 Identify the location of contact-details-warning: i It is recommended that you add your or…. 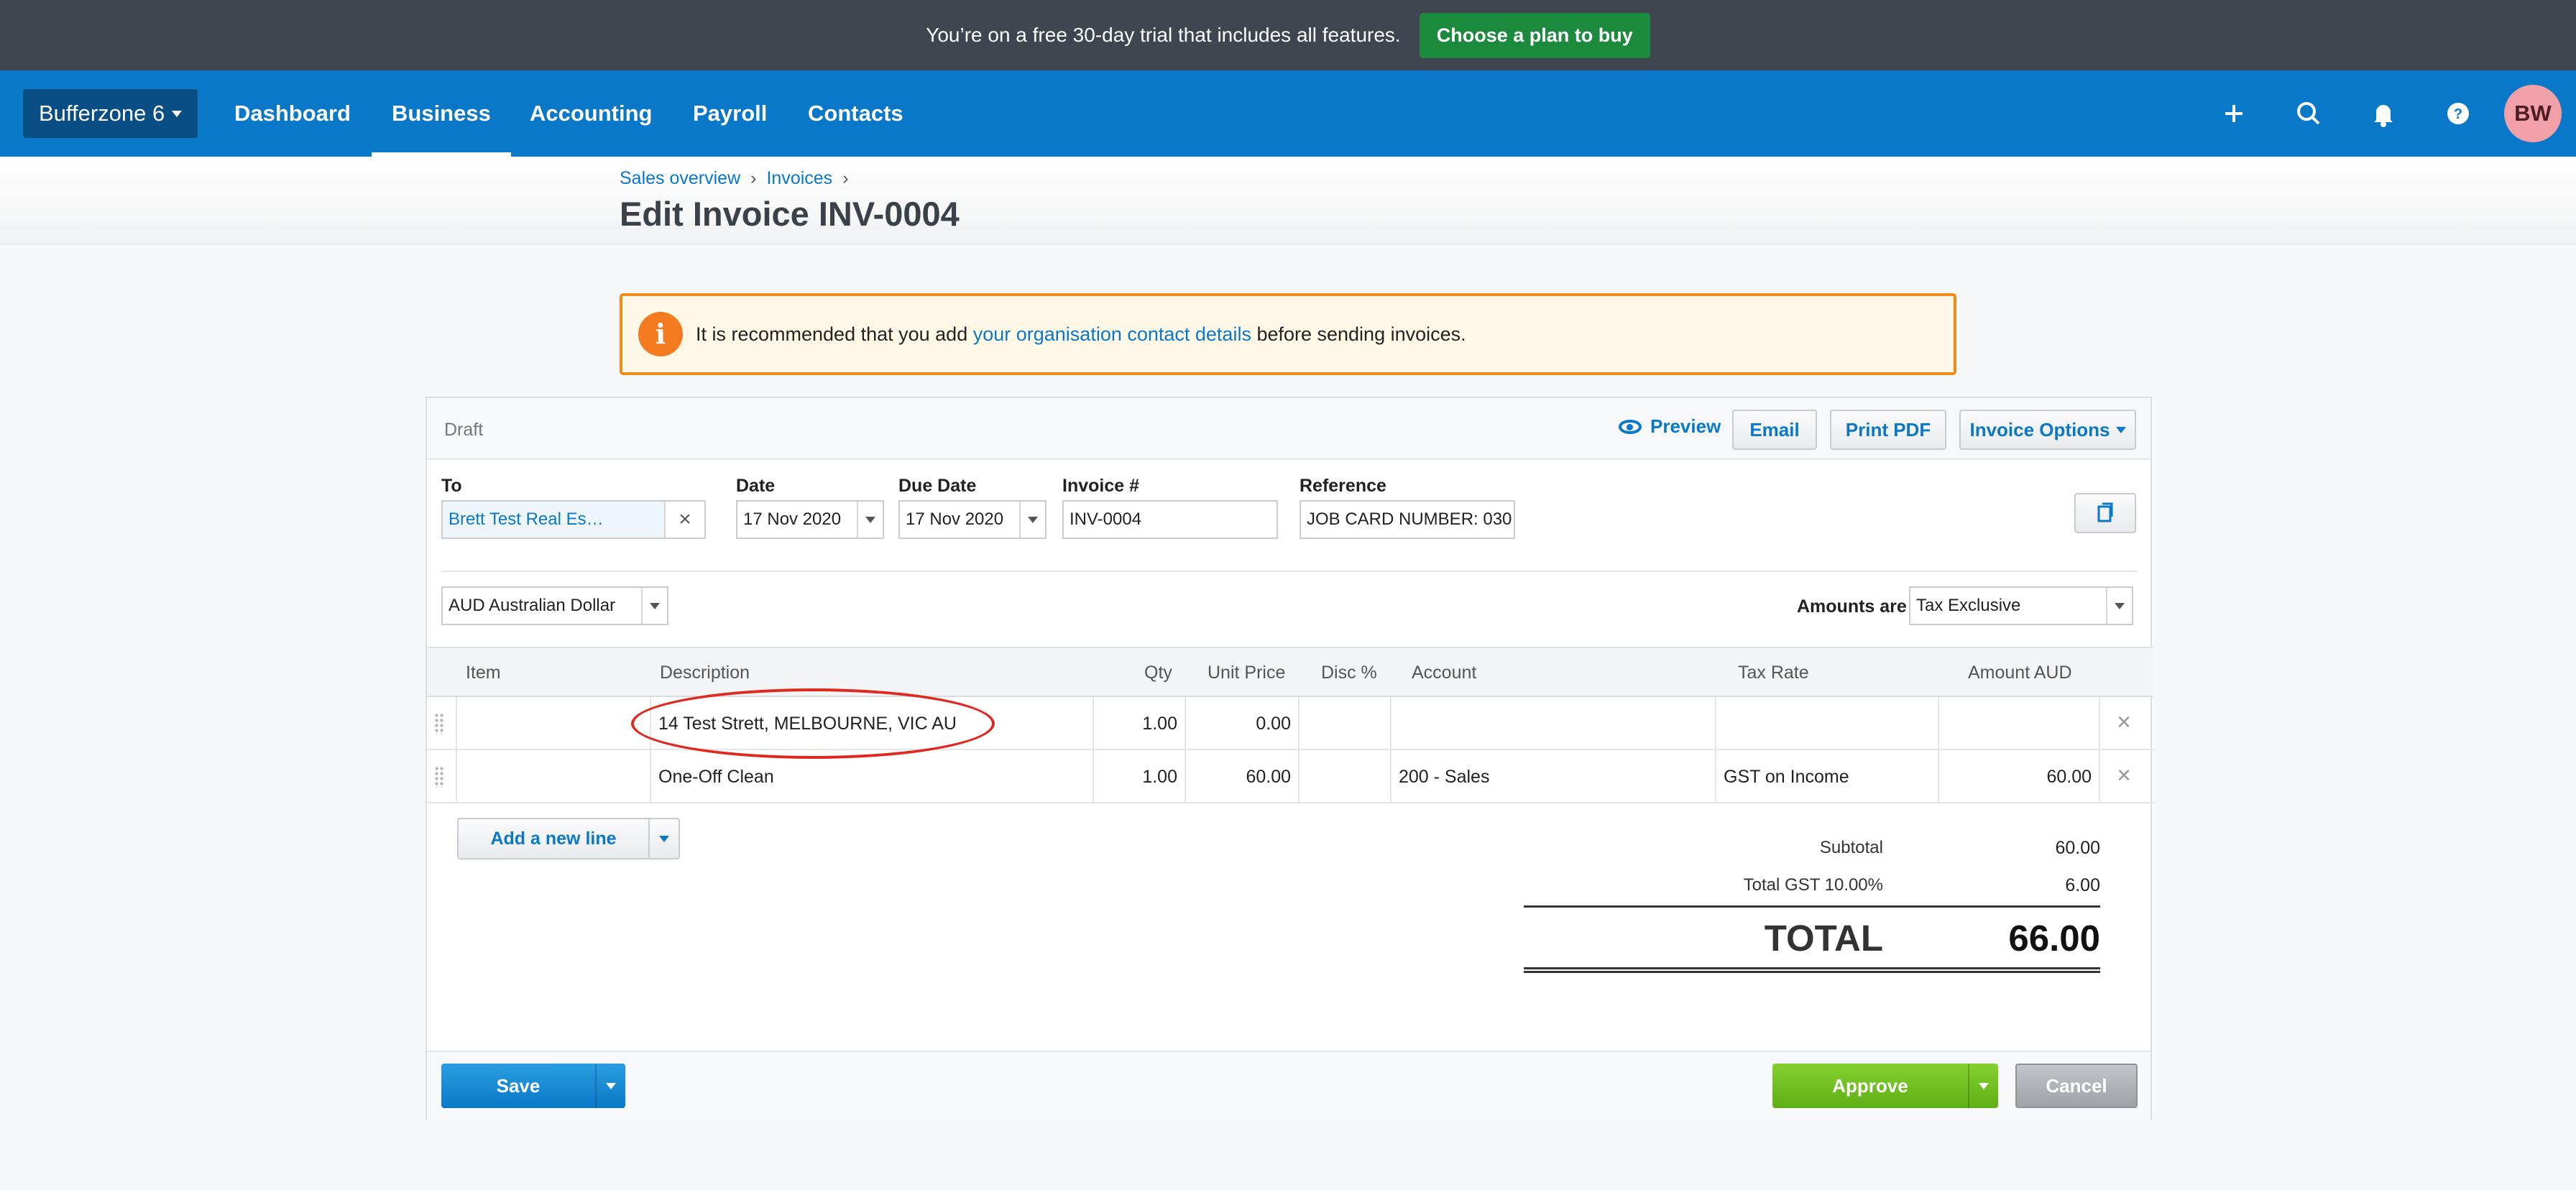
(1288, 334).